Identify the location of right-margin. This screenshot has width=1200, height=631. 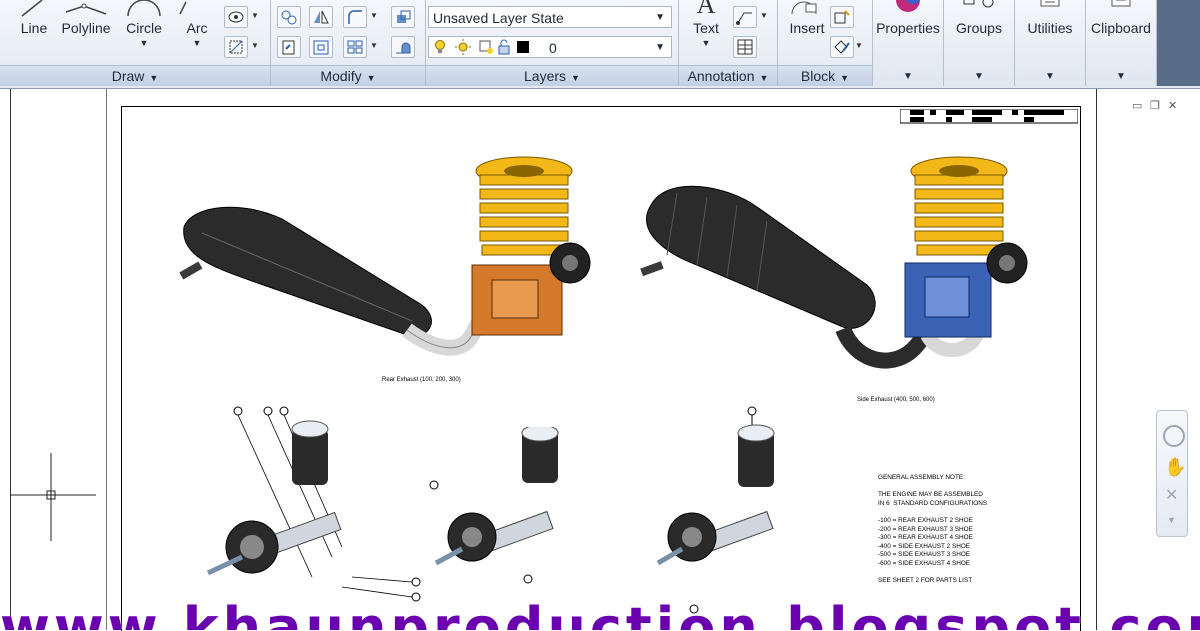
(1148, 359).